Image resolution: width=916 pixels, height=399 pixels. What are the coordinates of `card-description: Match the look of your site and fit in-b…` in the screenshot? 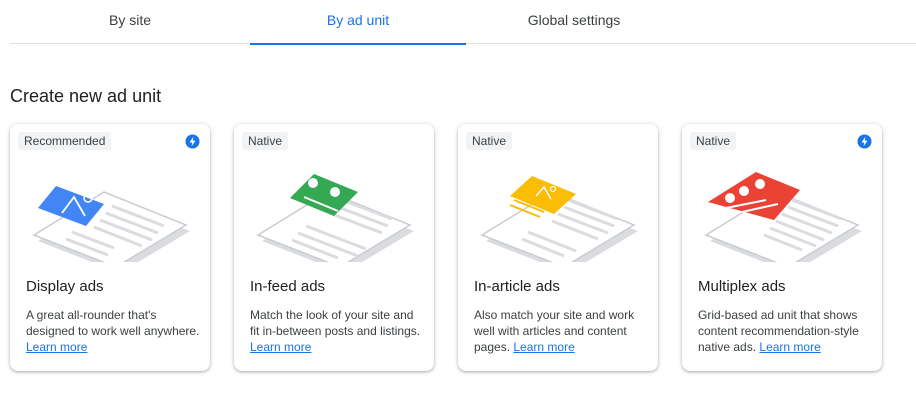 It's located at (338, 331).